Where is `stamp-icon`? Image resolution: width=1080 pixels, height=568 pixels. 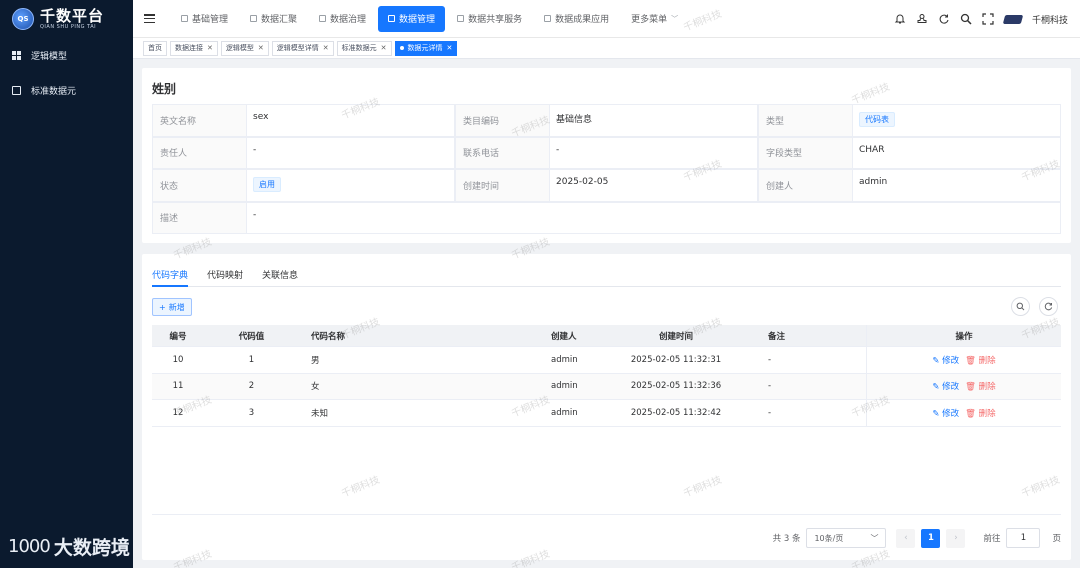 stamp-icon is located at coordinates (922, 19).